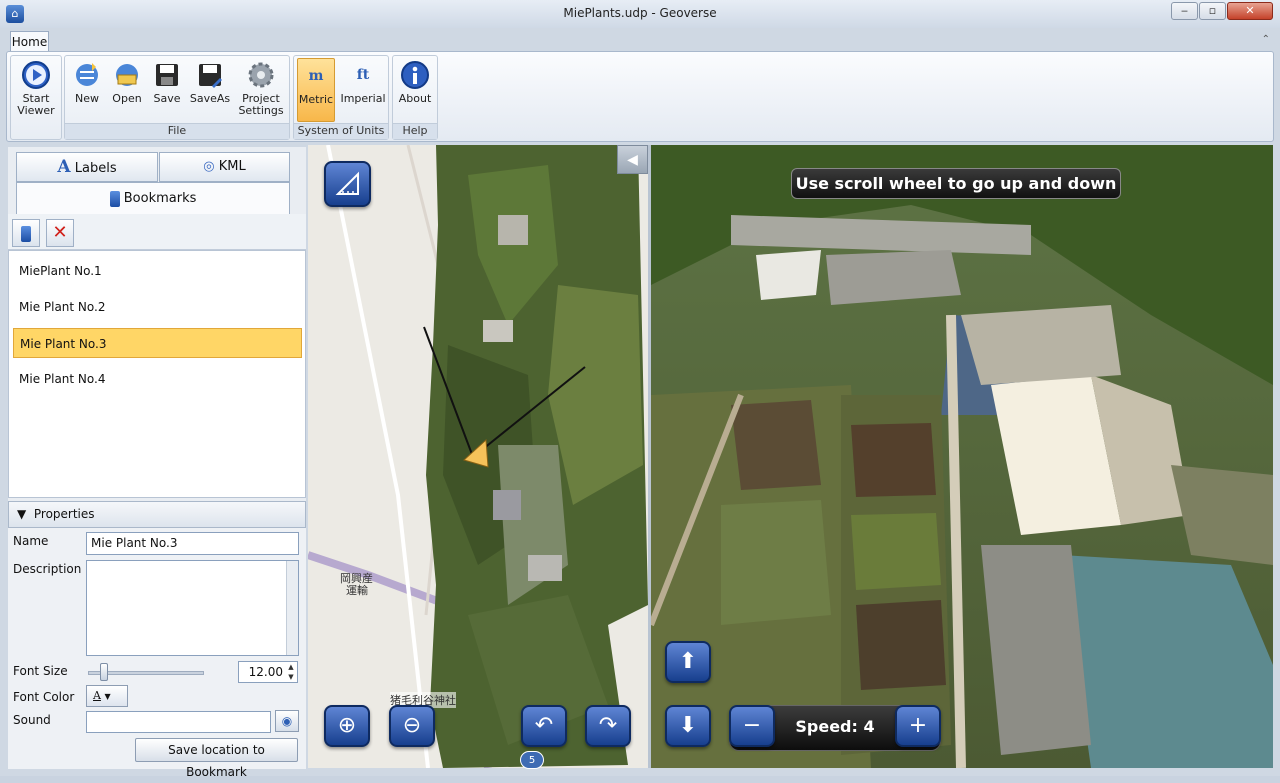  Describe the element at coordinates (31, 541) in the screenshot. I see `name-label: Name` at that location.